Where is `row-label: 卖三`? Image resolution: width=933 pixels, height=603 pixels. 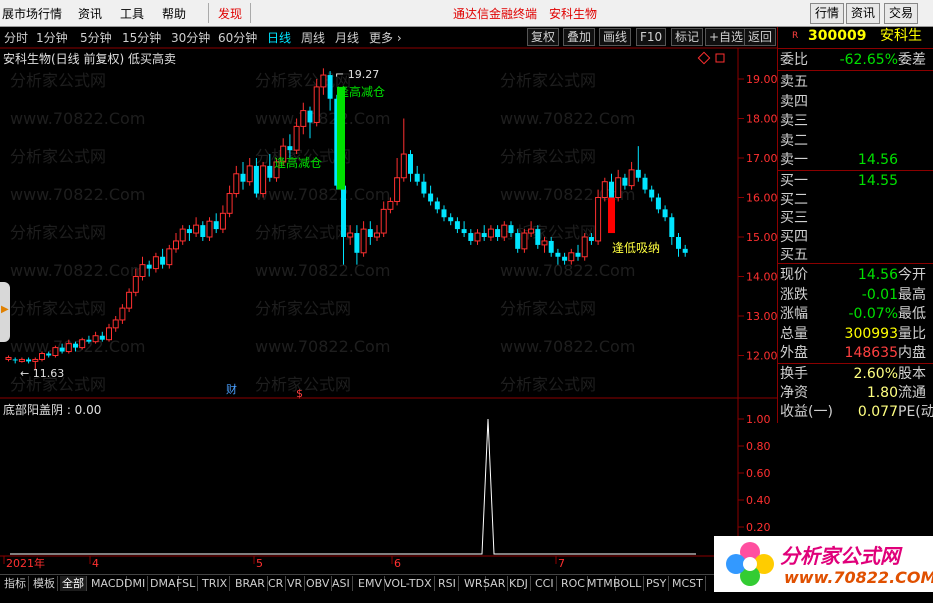 row-label: 卖三 is located at coordinates (794, 121).